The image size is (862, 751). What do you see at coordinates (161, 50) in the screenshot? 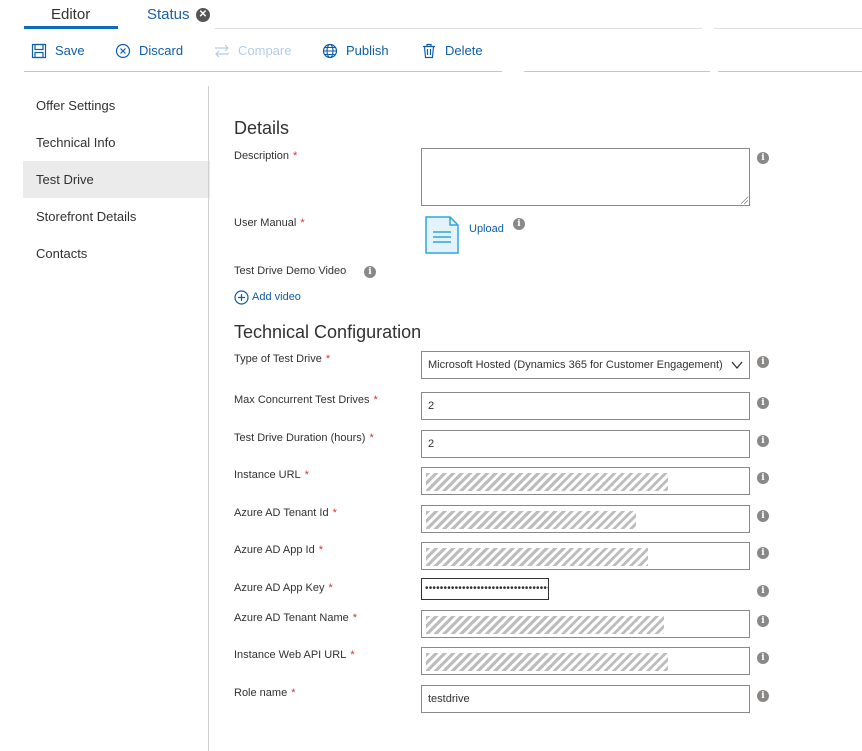
I see `discard-label: Discard` at bounding box center [161, 50].